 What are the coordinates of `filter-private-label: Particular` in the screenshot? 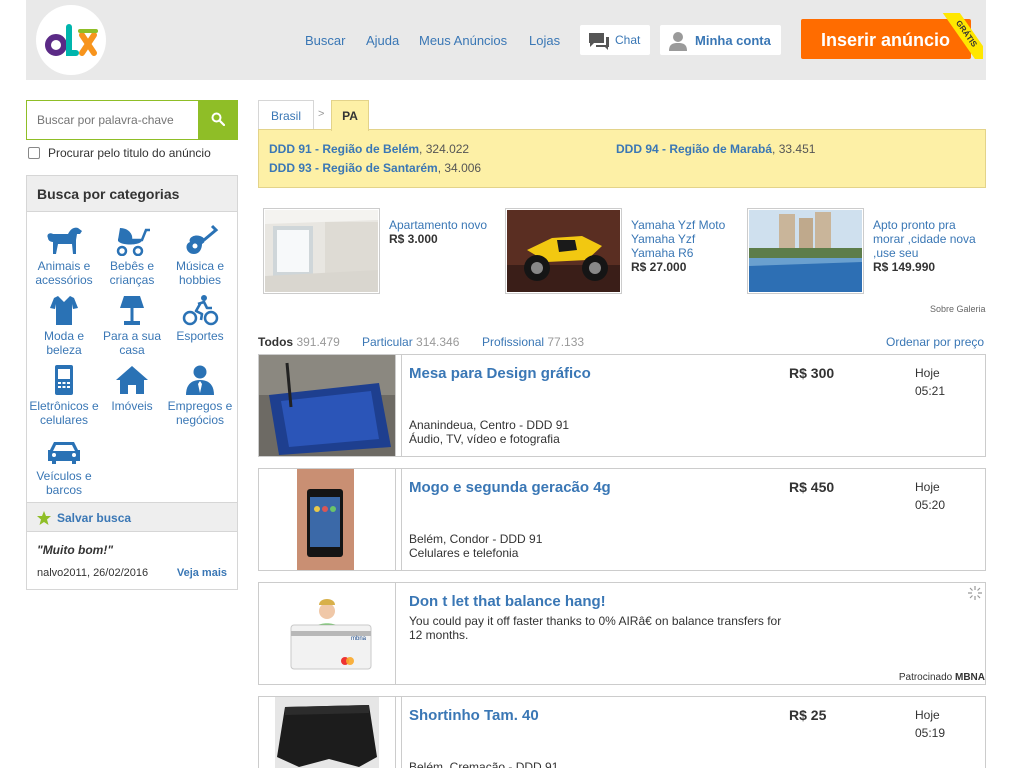 It's located at (387, 342).